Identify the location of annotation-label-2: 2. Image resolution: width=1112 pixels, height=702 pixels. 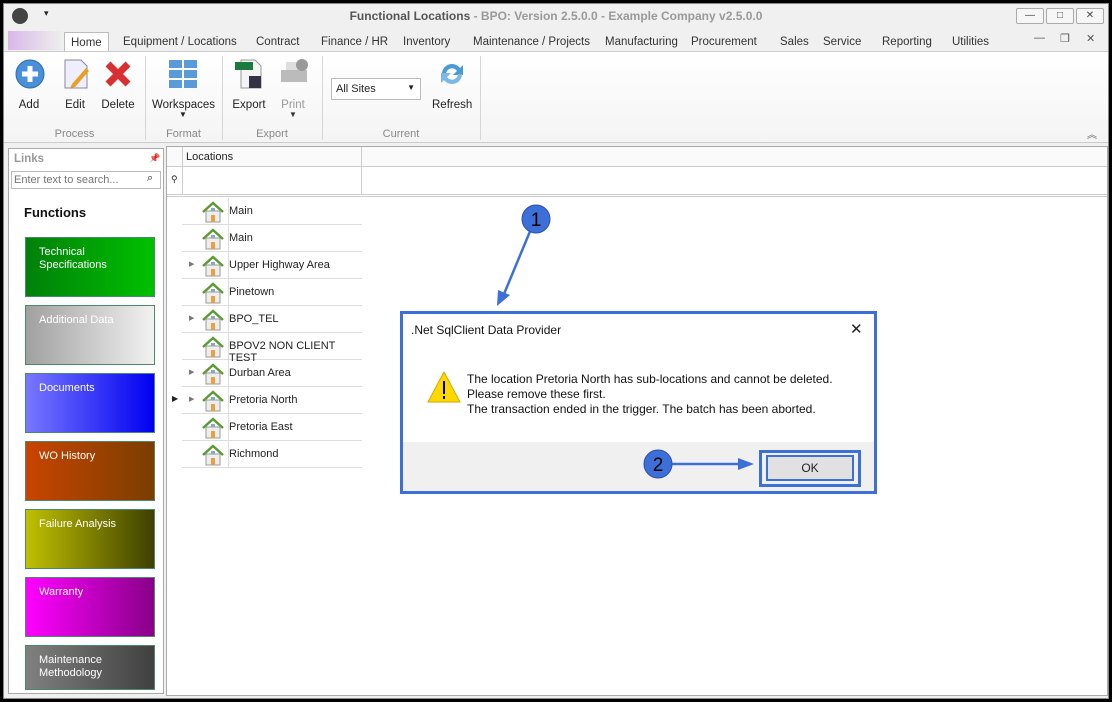
(658, 465).